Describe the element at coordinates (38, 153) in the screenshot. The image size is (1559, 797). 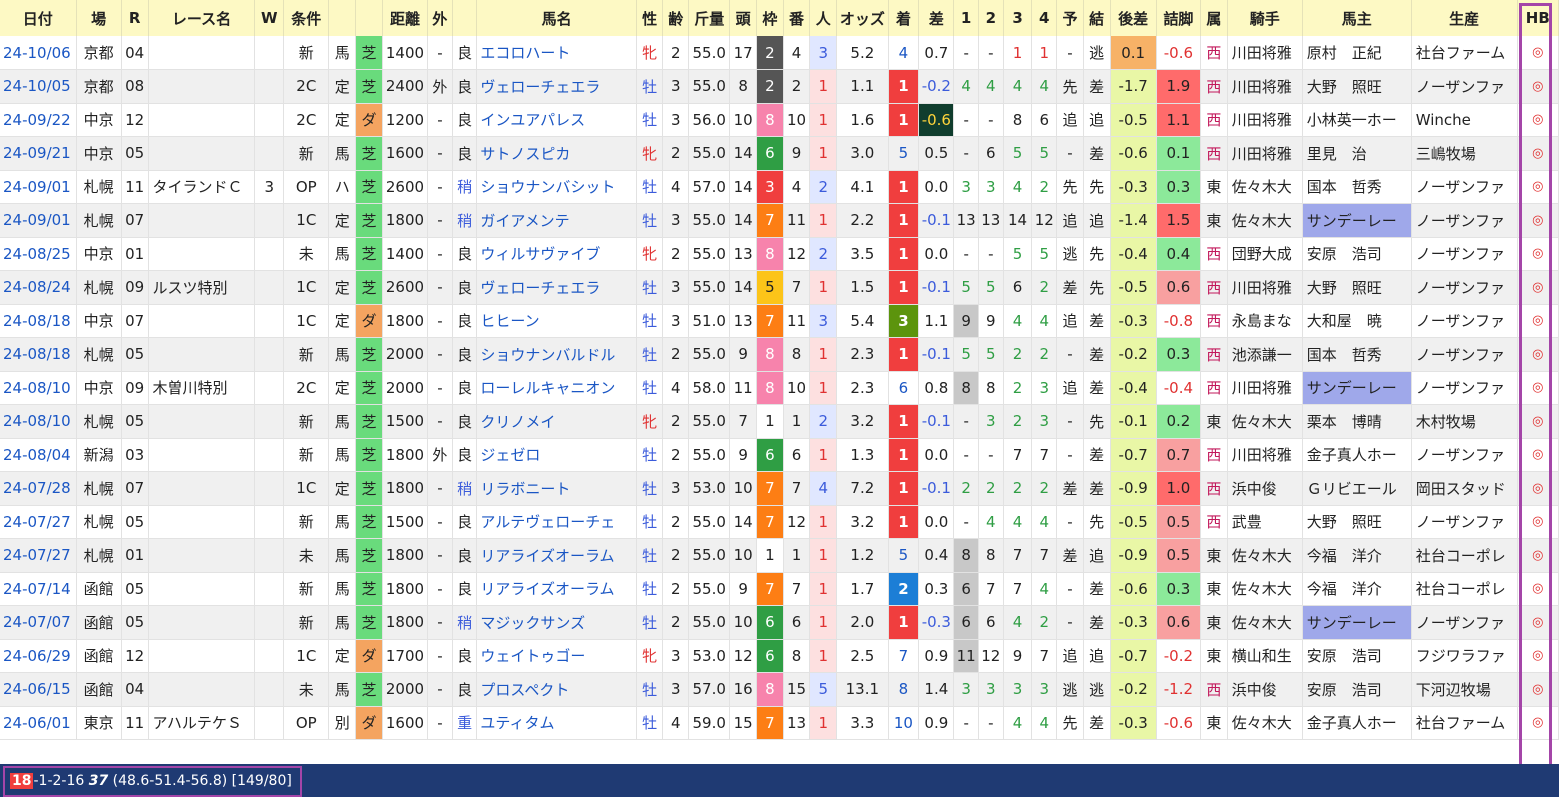
I see `cell-date: 24-09/21` at that location.